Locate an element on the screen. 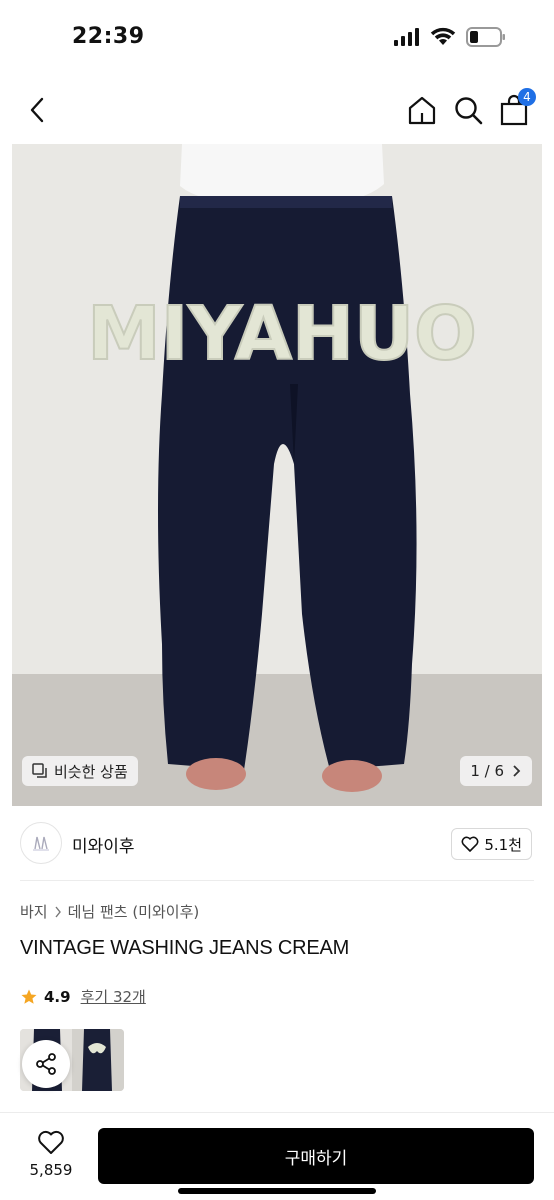 This screenshot has width=554, height=1200. similar-products-button: 비슷한 상품 is located at coordinates (80, 771).